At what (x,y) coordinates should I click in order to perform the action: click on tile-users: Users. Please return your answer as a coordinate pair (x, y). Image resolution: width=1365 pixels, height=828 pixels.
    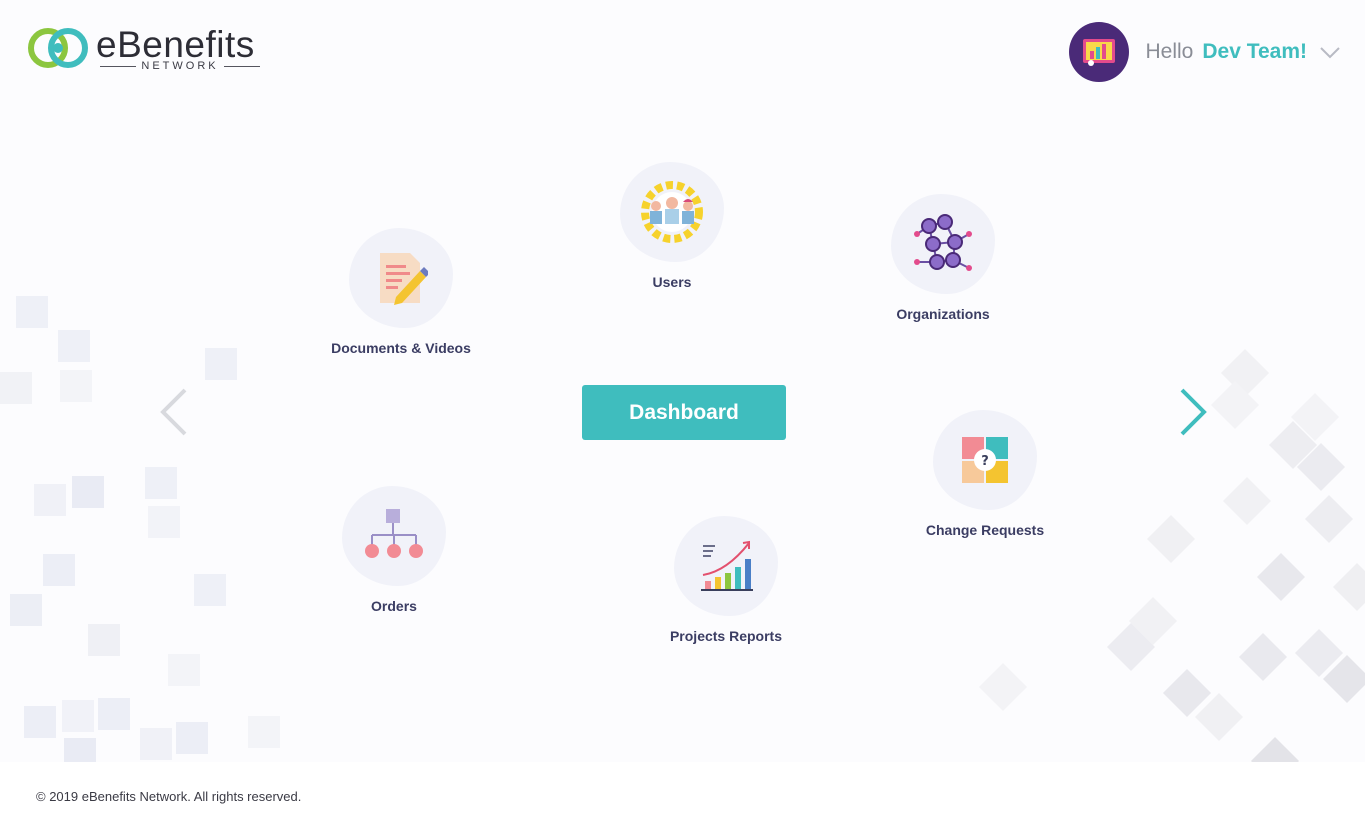
    Looking at the image, I should click on (672, 226).